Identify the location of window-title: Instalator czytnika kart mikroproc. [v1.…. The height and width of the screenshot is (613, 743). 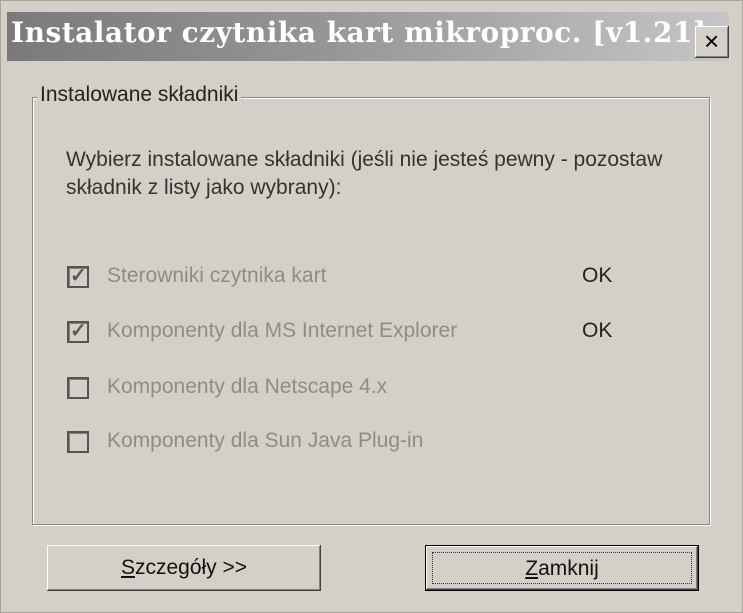
(359, 32).